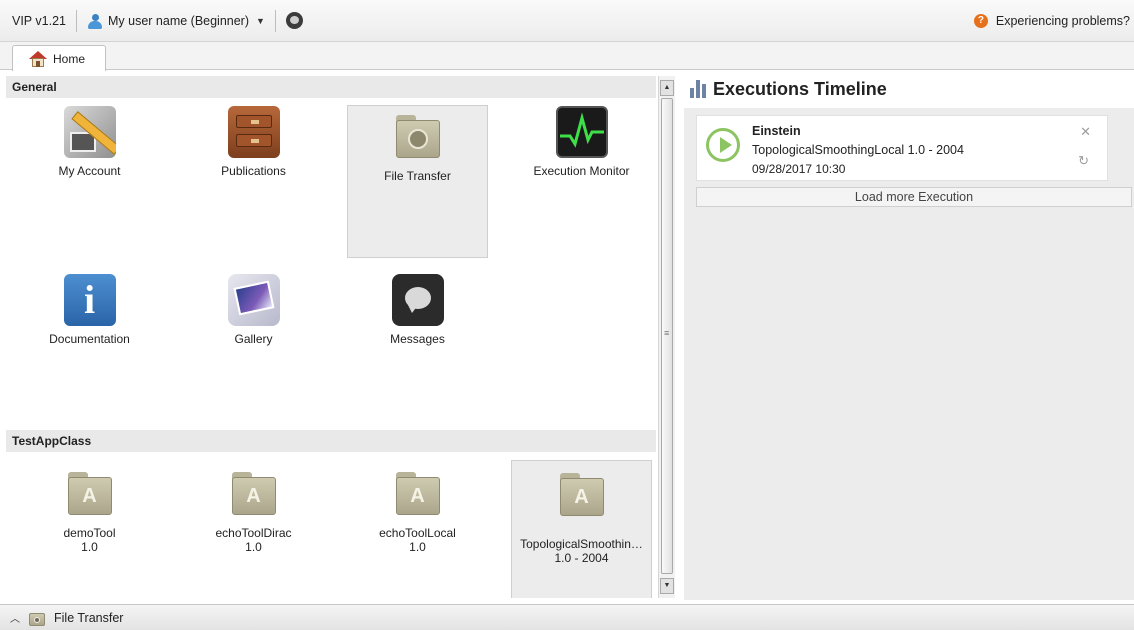  Describe the element at coordinates (776, 131) in the screenshot. I see `execution-name: Einstein` at that location.